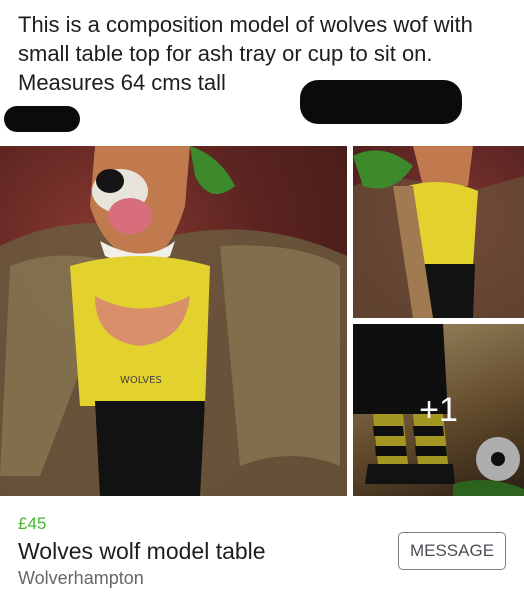  I want to click on svg-text: WOLVES, so click(141, 380).